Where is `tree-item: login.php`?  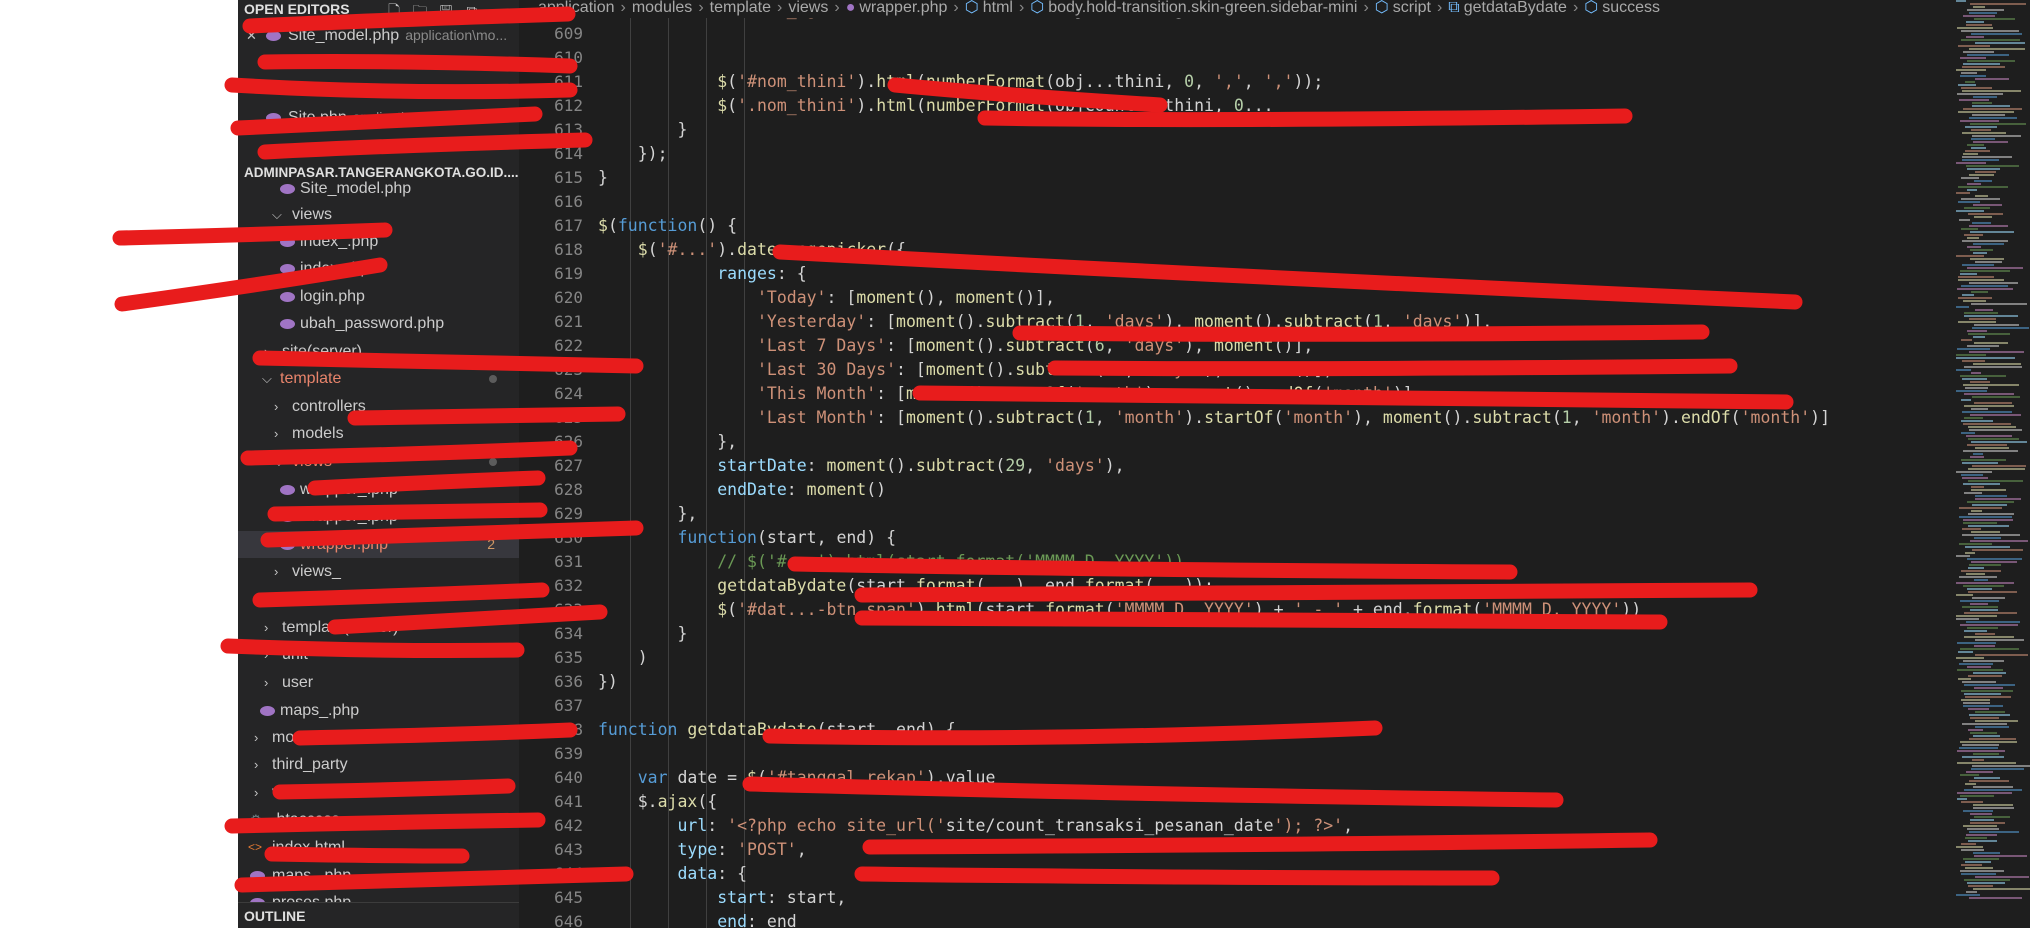
tree-item: login.php is located at coordinates (378, 296).